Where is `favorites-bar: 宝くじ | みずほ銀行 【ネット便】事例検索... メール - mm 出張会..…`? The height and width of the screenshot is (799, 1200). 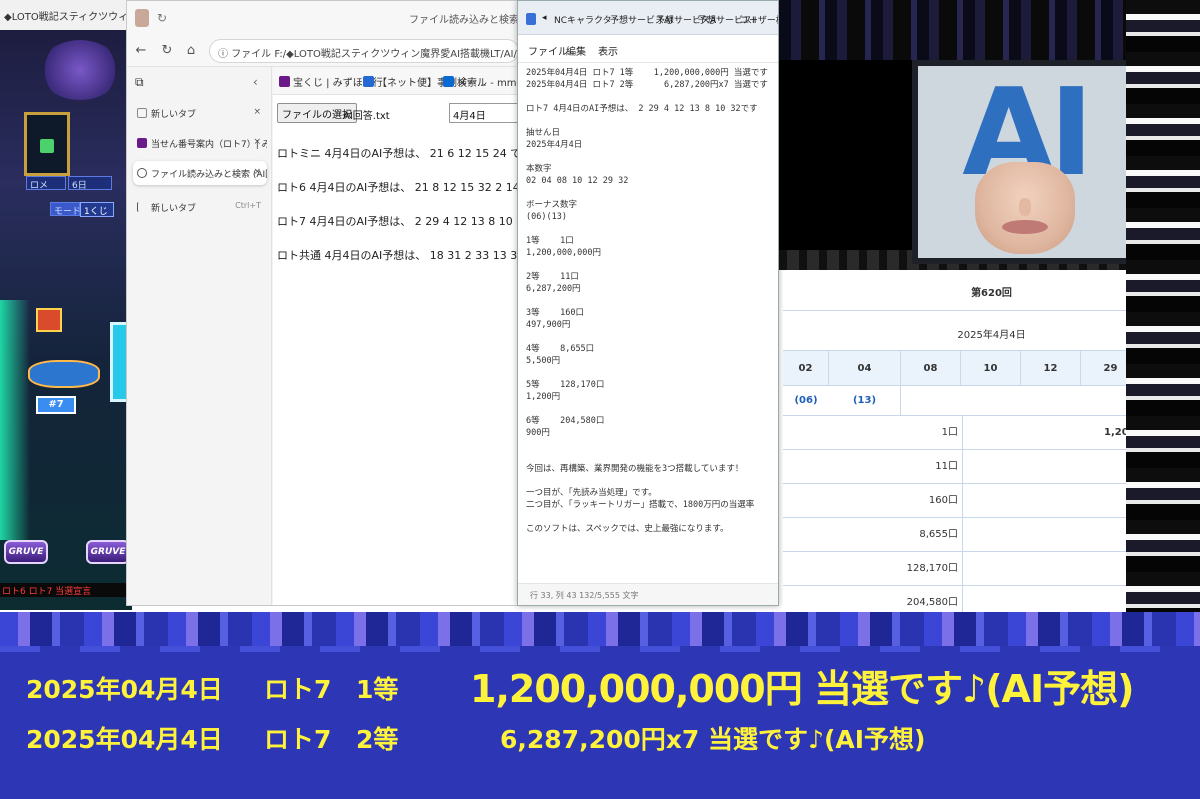
favorites-bar: 宝くじ | みずほ銀行 【ネット便】事例検索... メール - mm 出張会..… is located at coordinates (396, 81).